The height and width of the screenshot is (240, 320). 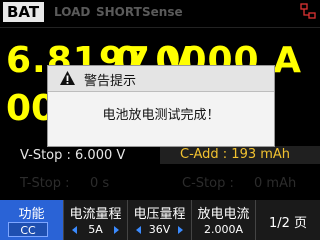 I want to click on softkey-voltage-range-value: 36V, so click(x=159, y=229).